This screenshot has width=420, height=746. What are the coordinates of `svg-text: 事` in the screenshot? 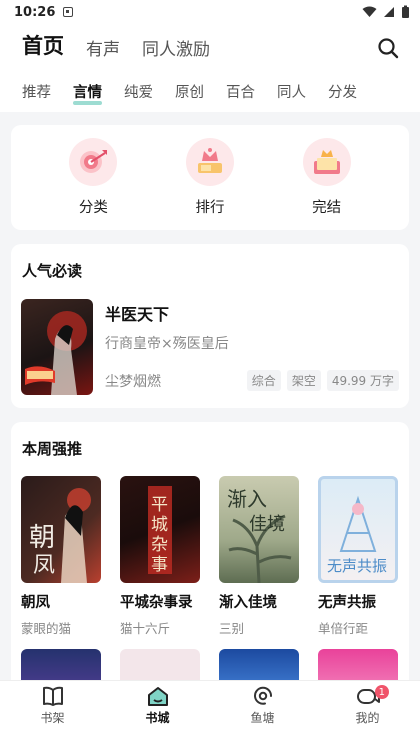 It's located at (159, 565).